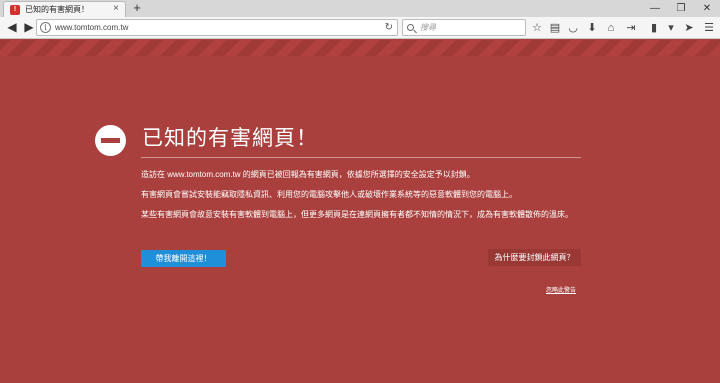 This screenshot has height=383, width=720. What do you see at coordinates (537, 28) in the screenshot?
I see `bookmark-star-icon: ☆` at bounding box center [537, 28].